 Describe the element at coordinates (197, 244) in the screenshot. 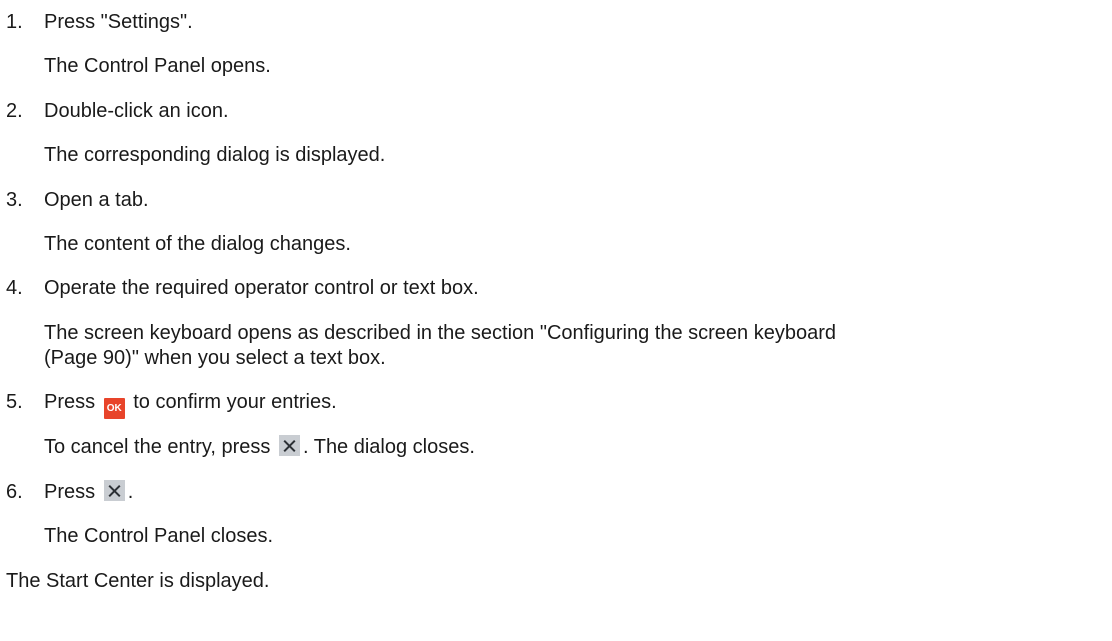

I see `step-result: The content of the dialog changes.` at that location.